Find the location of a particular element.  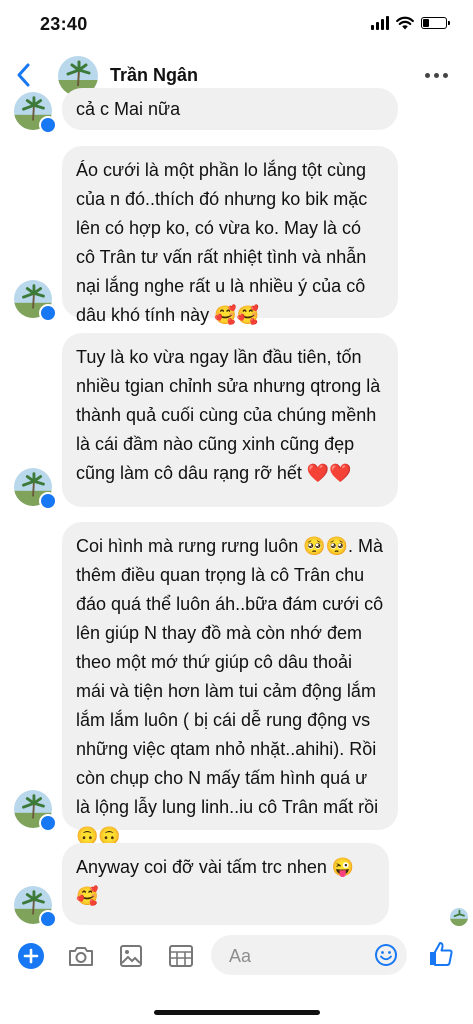

message-bubble: cả c Mai nữa is located at coordinates (230, 109).